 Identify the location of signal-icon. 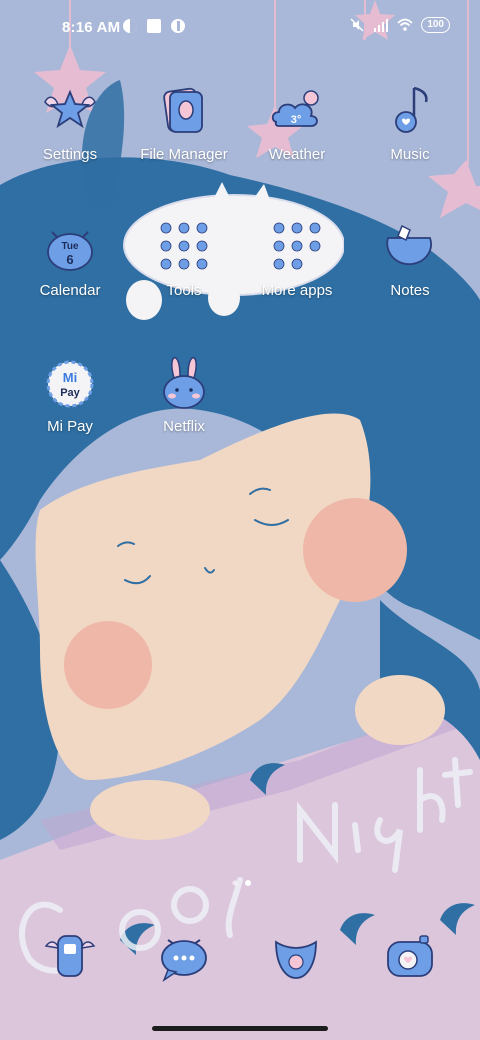
(381, 25).